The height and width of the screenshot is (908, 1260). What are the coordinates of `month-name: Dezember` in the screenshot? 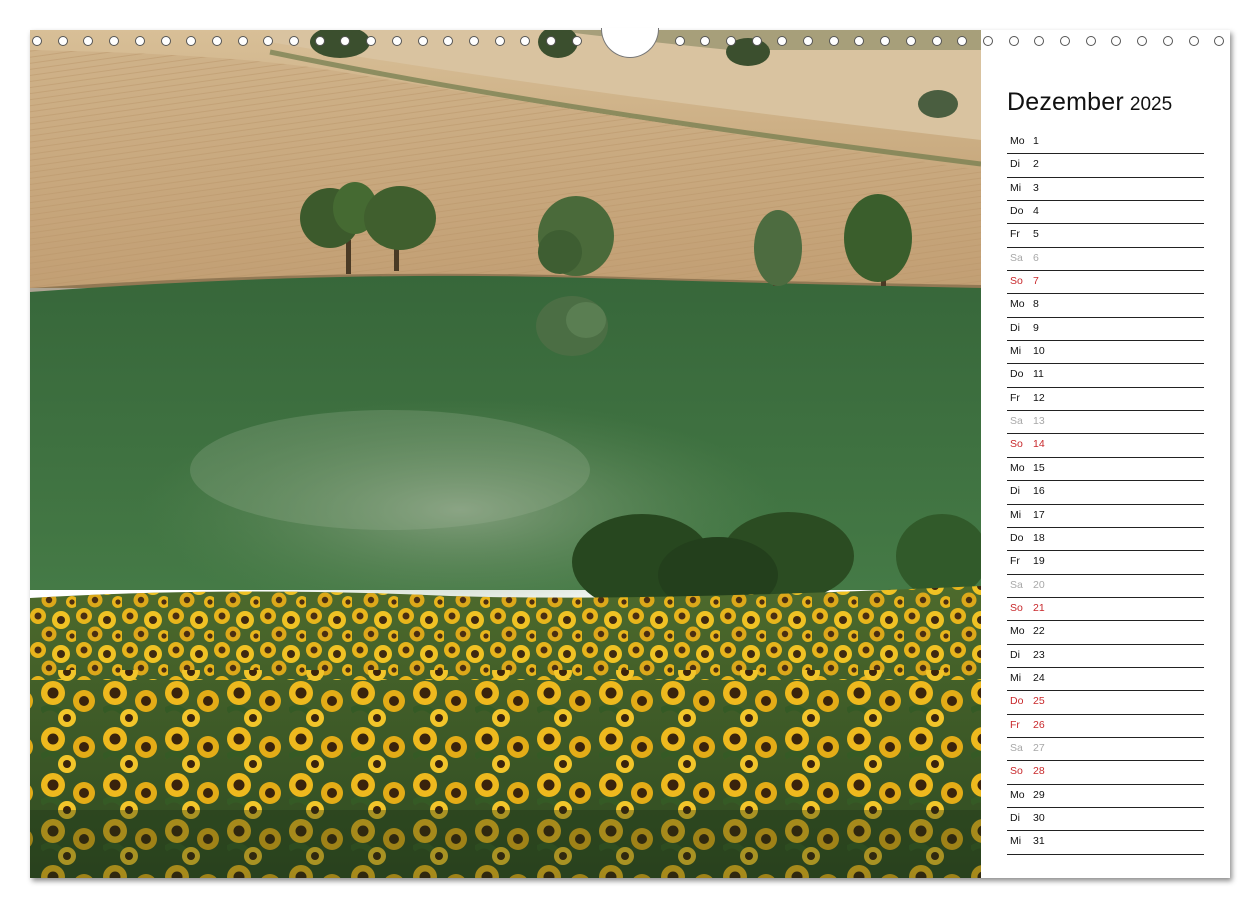 It's located at (1065, 102).